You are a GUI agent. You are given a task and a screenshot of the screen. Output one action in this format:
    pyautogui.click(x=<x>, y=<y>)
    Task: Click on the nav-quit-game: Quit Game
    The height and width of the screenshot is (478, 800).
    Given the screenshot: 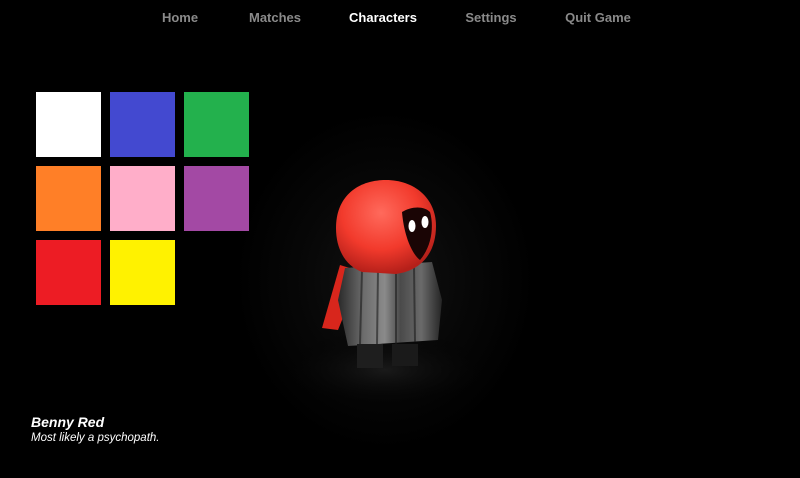 What is the action you would take?
    pyautogui.click(x=598, y=17)
    